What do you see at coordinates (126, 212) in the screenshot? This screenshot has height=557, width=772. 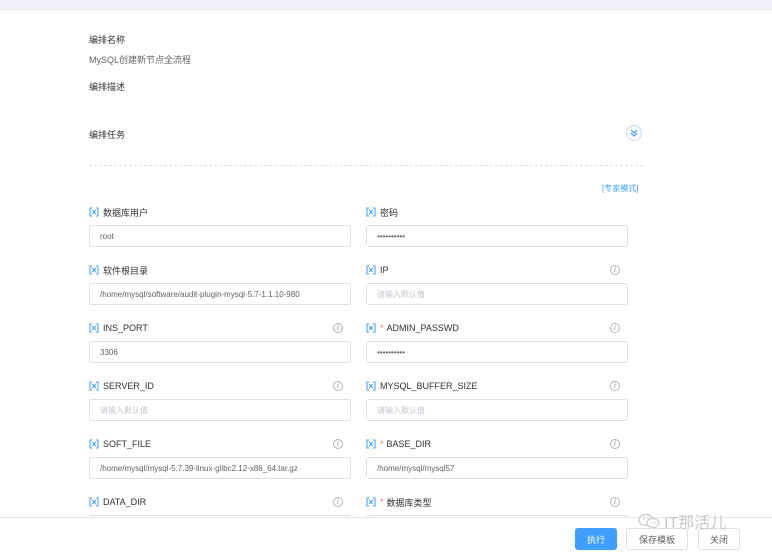 I see `field-label-text: 数据库用户` at bounding box center [126, 212].